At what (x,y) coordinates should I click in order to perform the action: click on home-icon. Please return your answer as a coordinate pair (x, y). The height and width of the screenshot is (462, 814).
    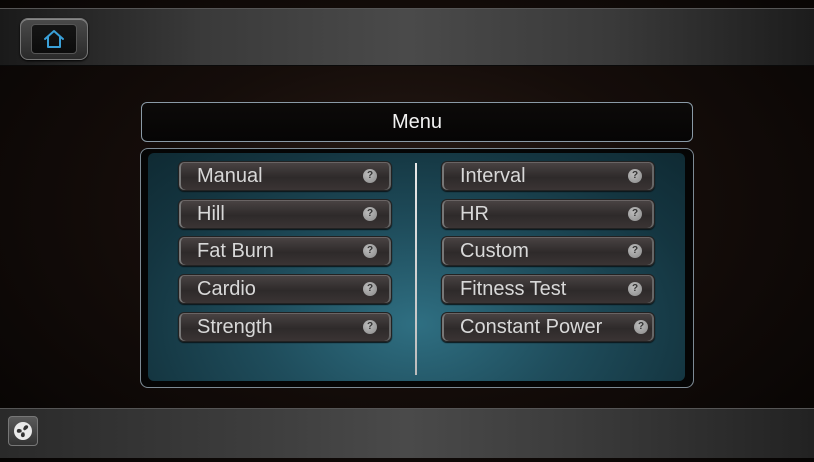
    Looking at the image, I should click on (54, 39).